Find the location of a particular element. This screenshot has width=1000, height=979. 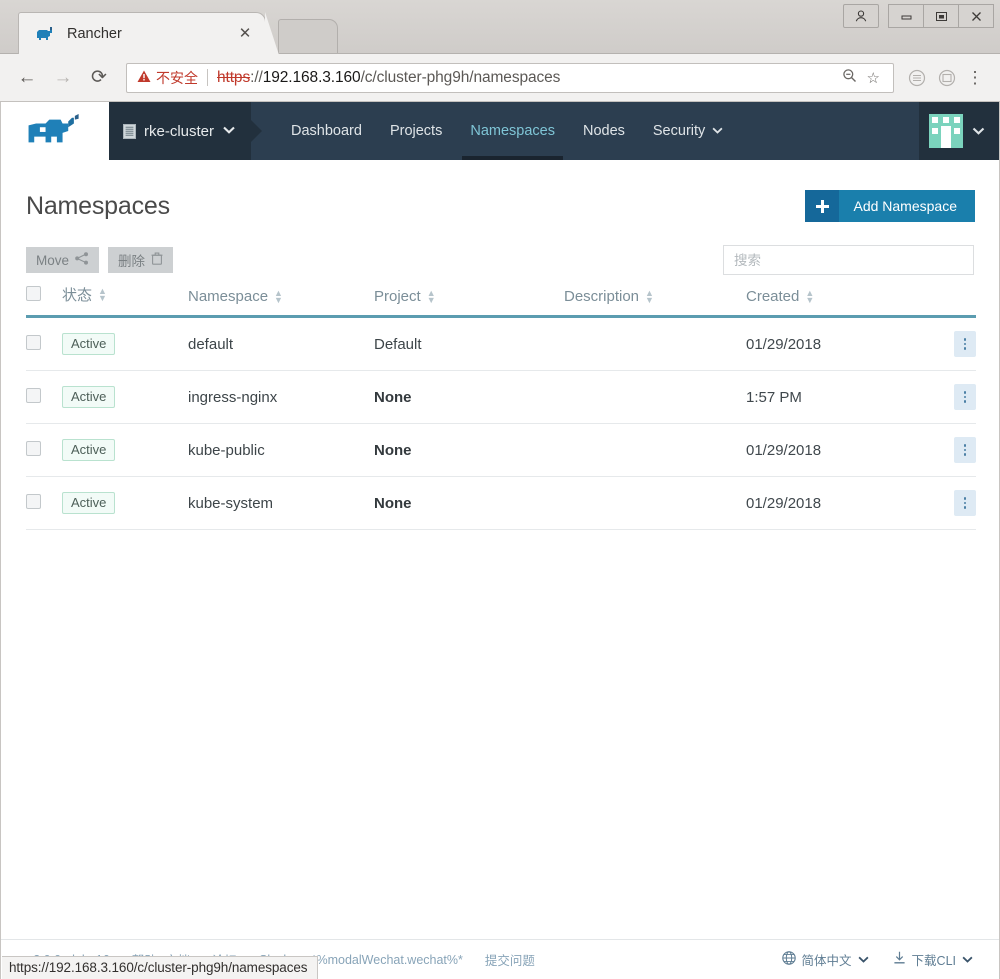

rancher-logo is located at coordinates (55, 131).